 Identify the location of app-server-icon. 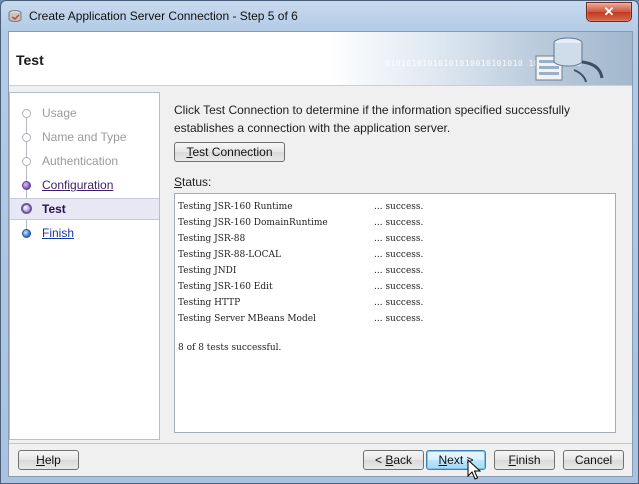
(15, 16).